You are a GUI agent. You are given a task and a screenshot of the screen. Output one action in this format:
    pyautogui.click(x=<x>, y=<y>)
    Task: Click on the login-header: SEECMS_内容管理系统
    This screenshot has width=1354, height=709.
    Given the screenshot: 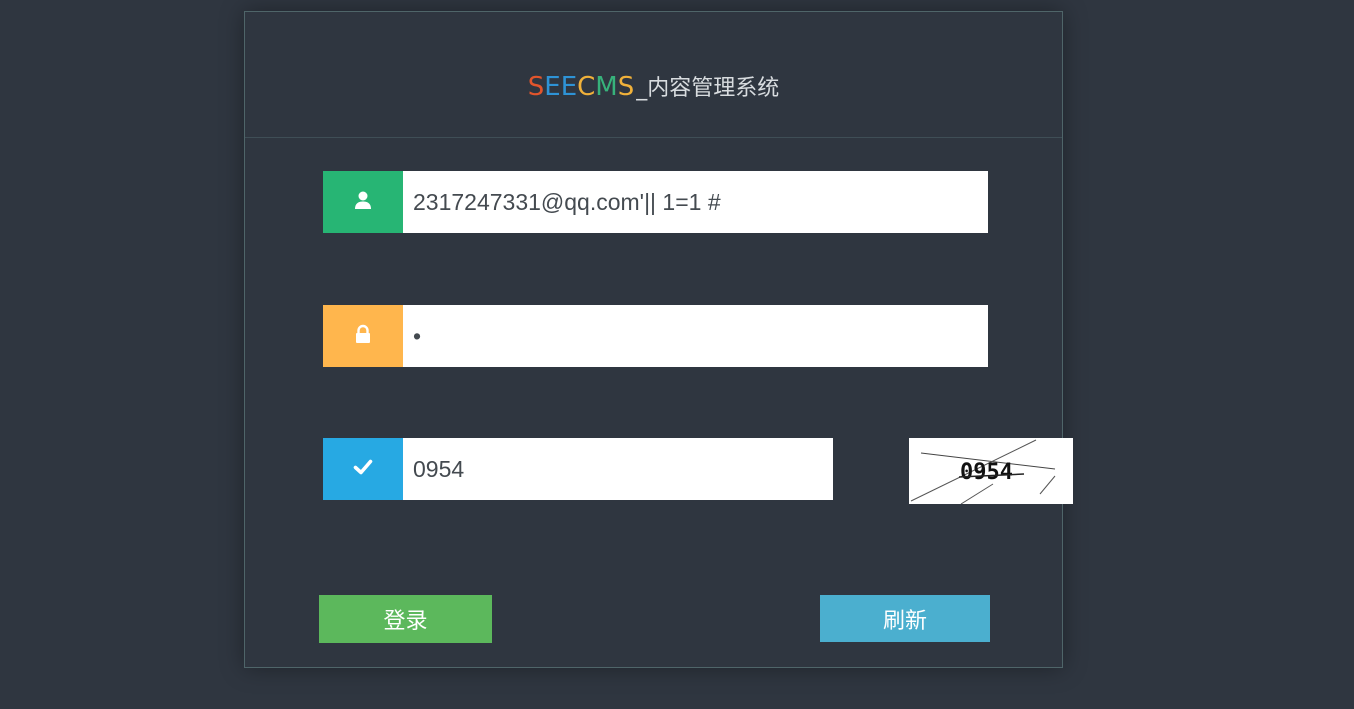 What is the action you would take?
    pyautogui.click(x=653, y=75)
    